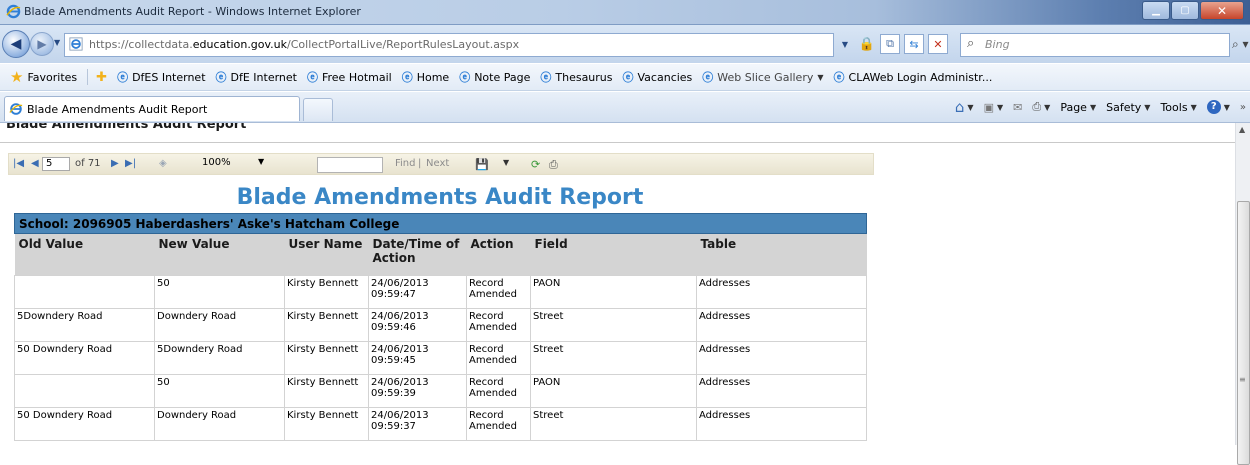  What do you see at coordinates (115, 163) in the screenshot?
I see `next-page-icon: ▶` at bounding box center [115, 163].